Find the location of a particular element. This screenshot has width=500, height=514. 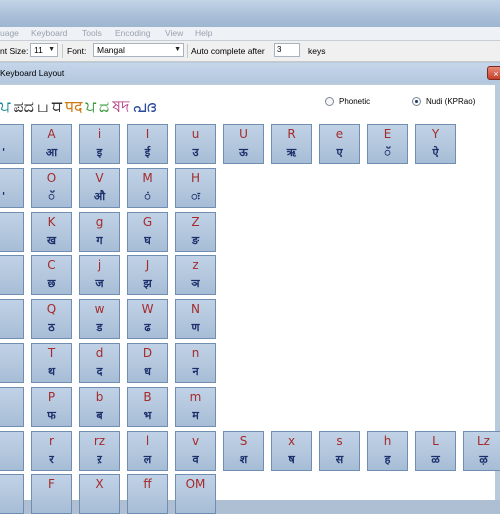

key-r: rर is located at coordinates (51, 451).